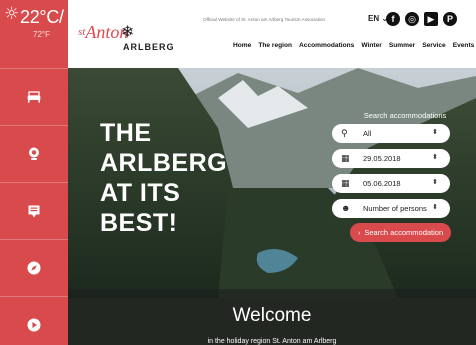  I want to click on search-accommodation-button: › Search accommodation, so click(400, 232).